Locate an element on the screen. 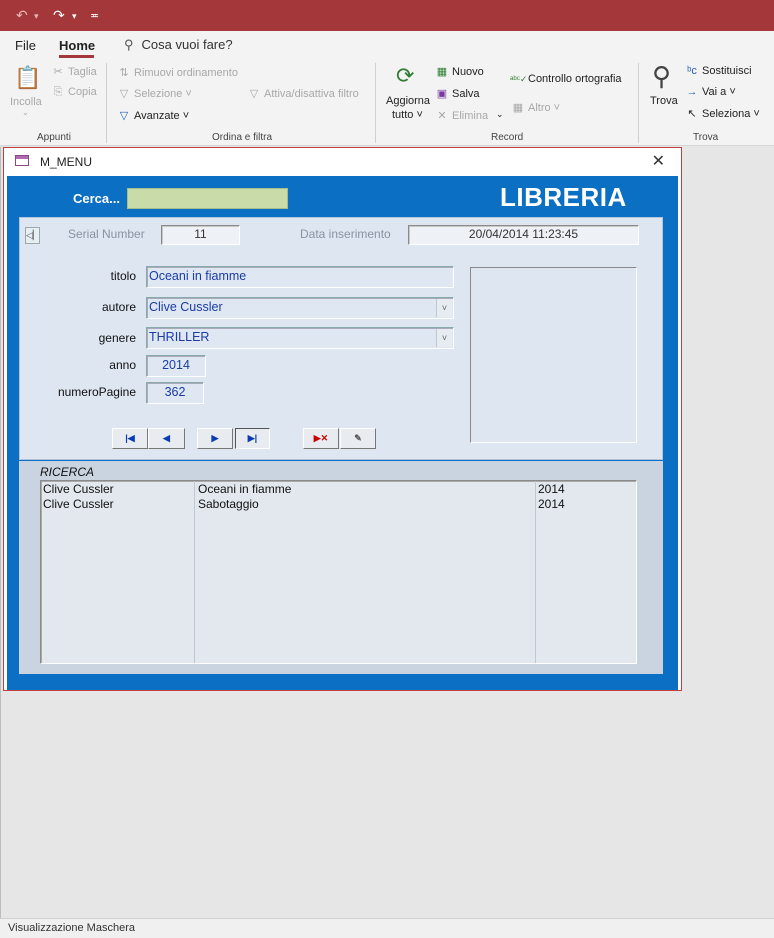 The height and width of the screenshot is (938, 774). first-record-icon: |◀ is located at coordinates (130, 438).